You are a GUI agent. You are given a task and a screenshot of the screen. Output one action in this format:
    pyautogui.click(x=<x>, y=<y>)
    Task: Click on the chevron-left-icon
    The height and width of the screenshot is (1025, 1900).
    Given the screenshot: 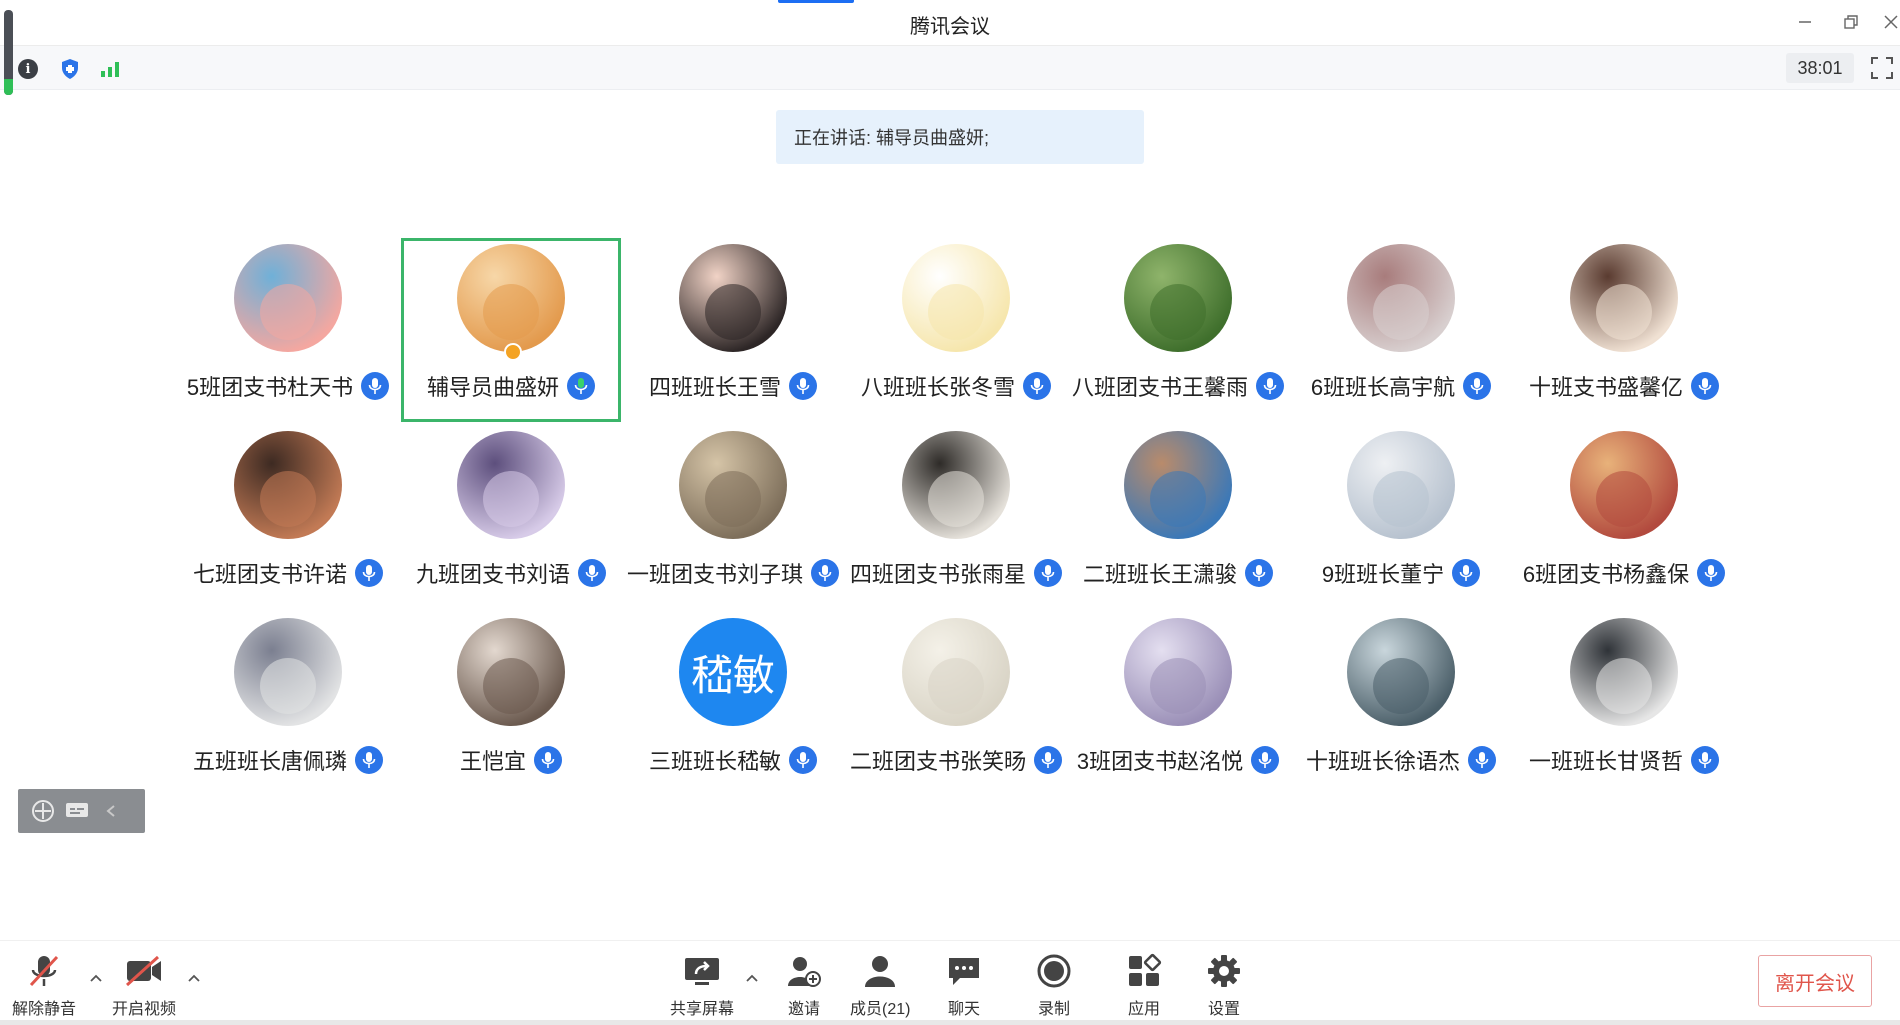 What is the action you would take?
    pyautogui.click(x=110, y=811)
    